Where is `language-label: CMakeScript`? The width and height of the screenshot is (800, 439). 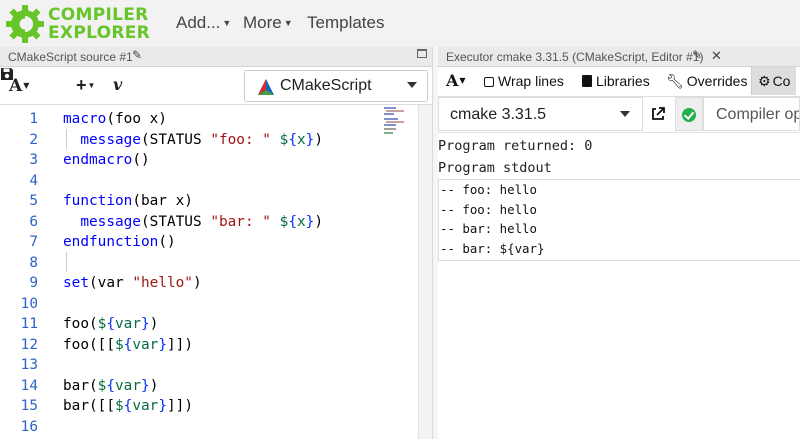
language-label: CMakeScript is located at coordinates (326, 85).